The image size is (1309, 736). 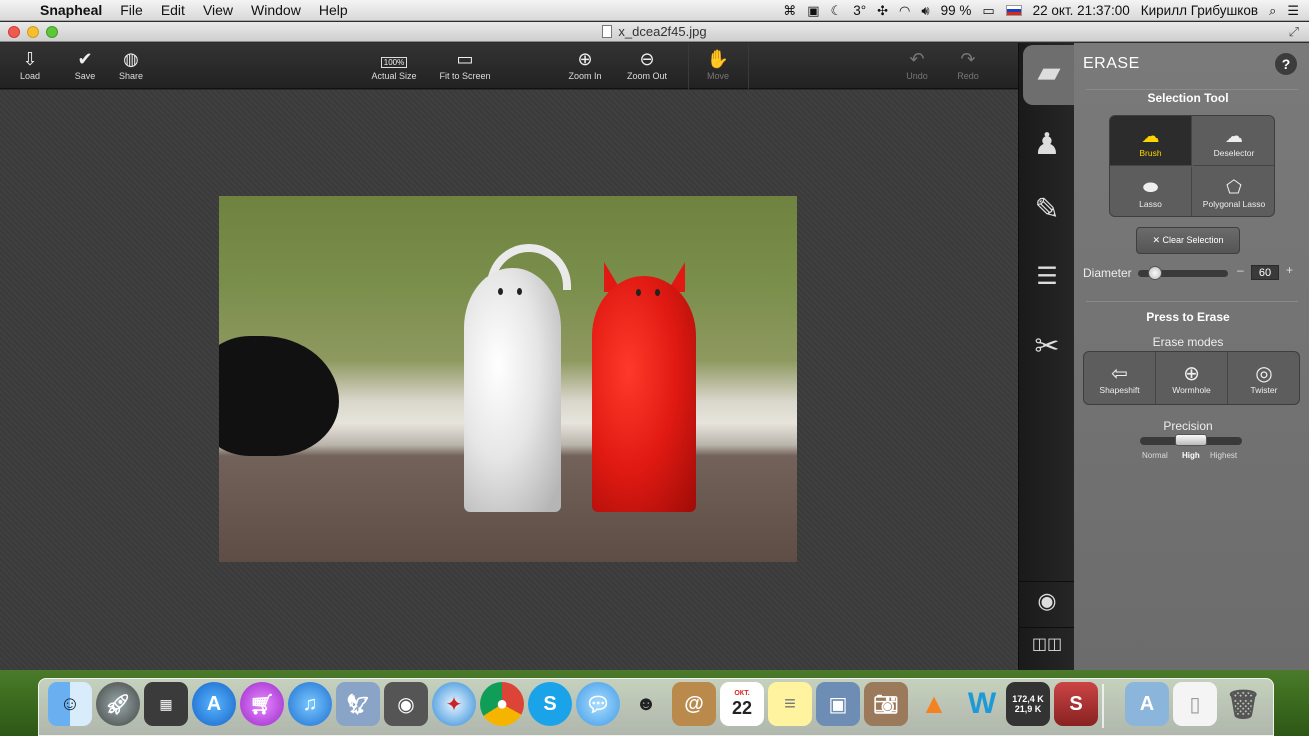 What do you see at coordinates (813, 11) in the screenshot?
I see `activity-monitor-icon: ▣` at bounding box center [813, 11].